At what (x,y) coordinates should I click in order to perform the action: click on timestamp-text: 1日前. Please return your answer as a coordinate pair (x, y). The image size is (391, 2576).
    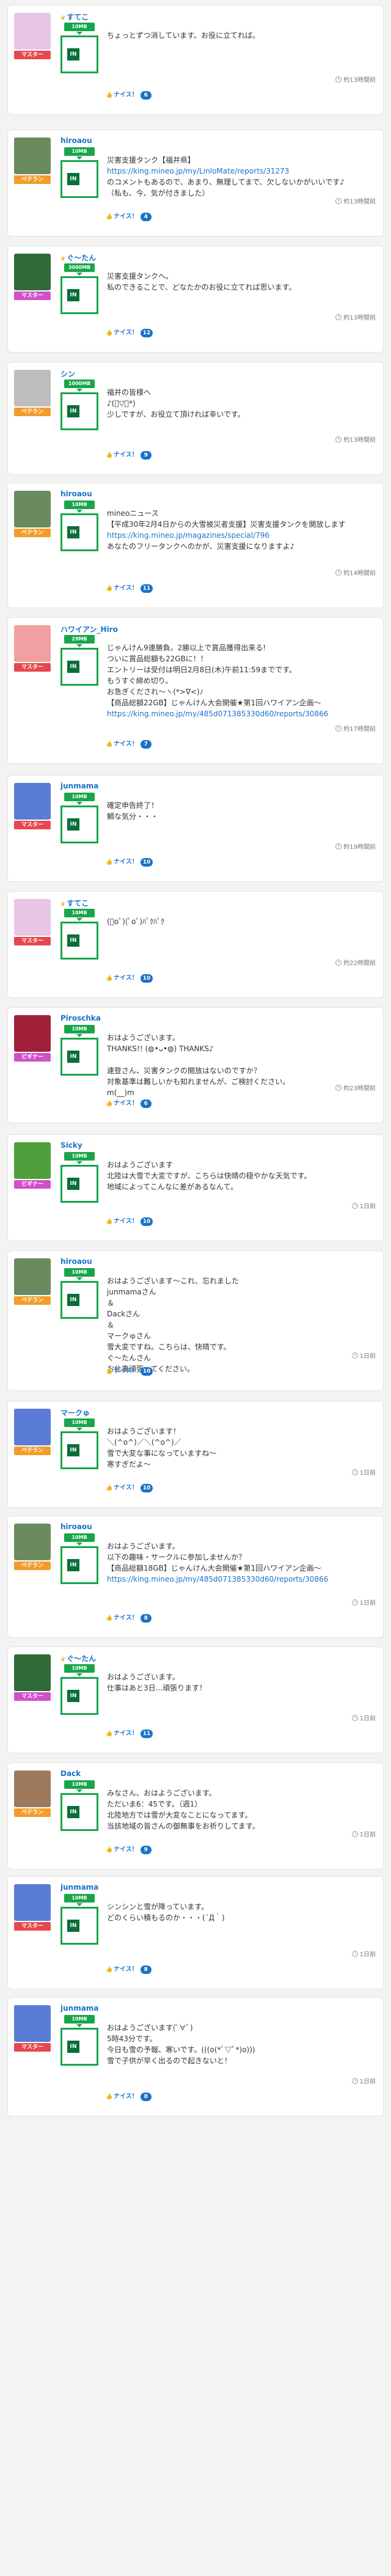
    Looking at the image, I should click on (367, 1206).